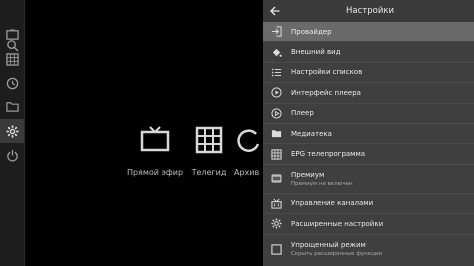 The image size is (474, 266). I want to click on settings-item-player-interface: Интерфейс плеера, so click(368, 93).